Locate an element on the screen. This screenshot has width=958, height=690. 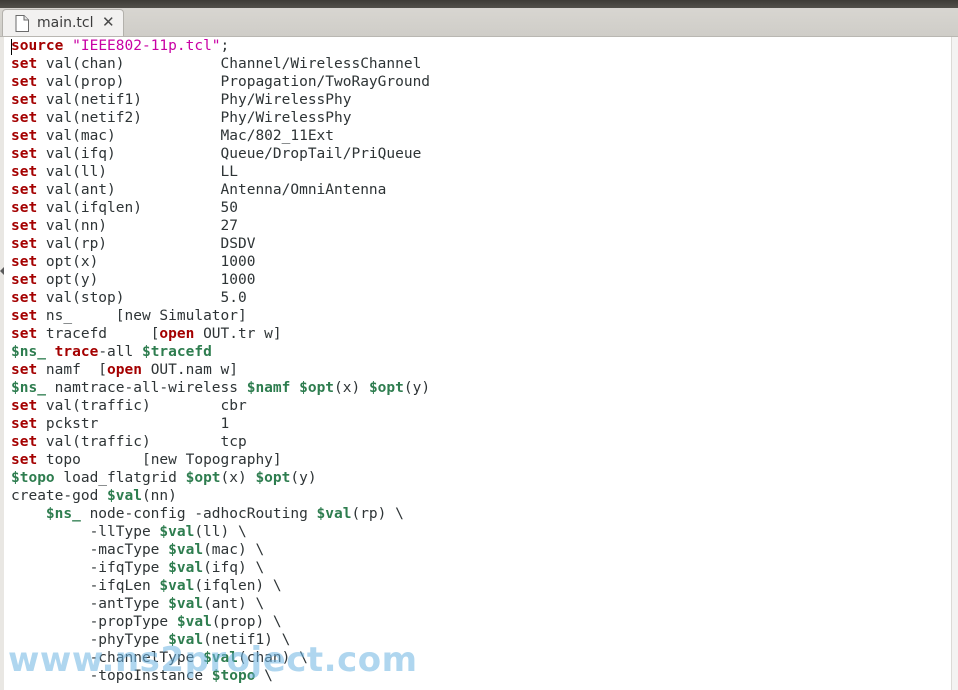
code-line: create-god $val(nn) is located at coordinates (481, 496).